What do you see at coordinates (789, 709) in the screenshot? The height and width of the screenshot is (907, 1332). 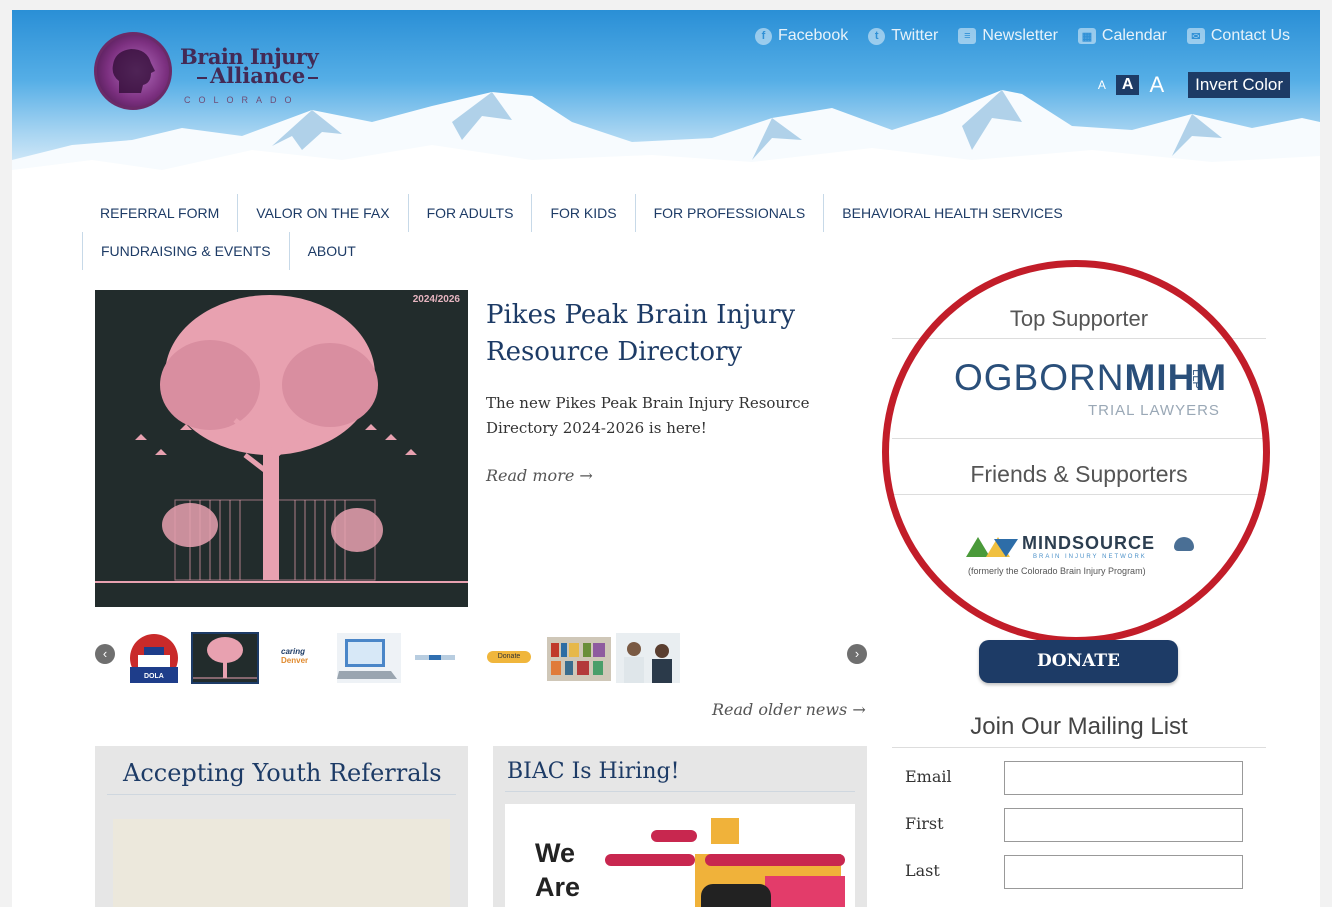 I see `read-older-news-link: Read older news →` at bounding box center [789, 709].